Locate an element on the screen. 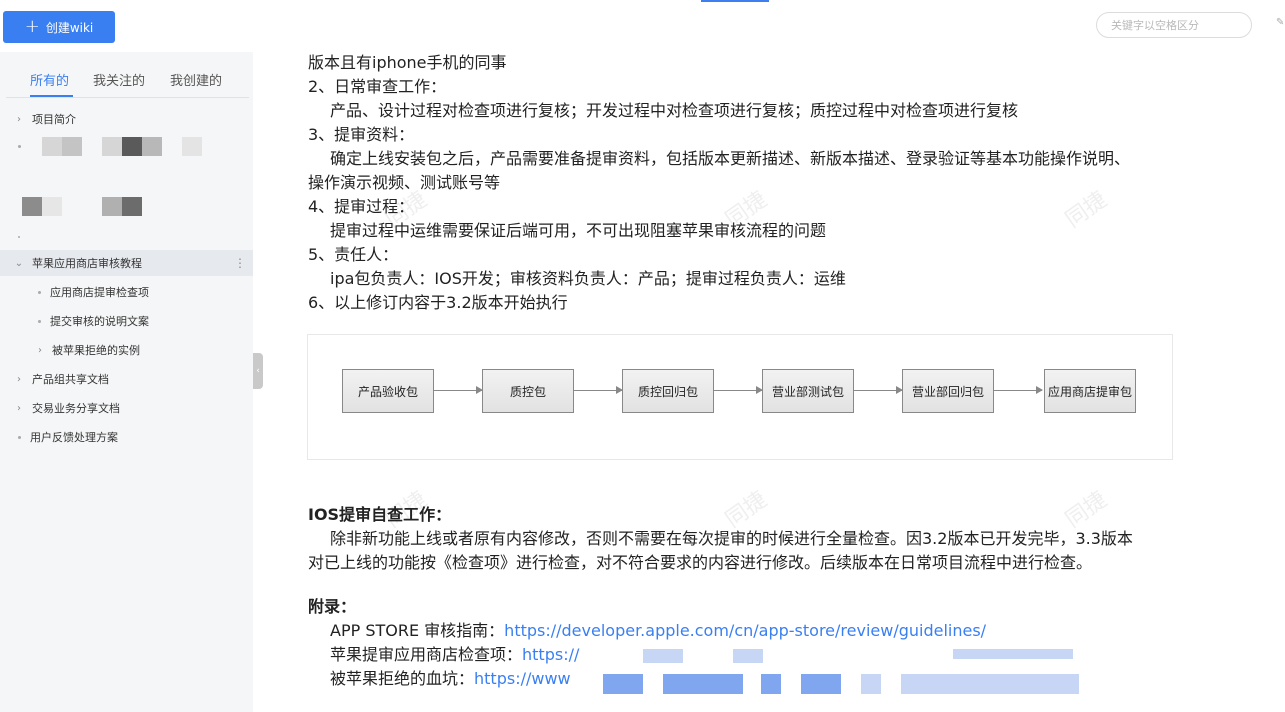  appendix-title: 附录： is located at coordinates (332, 606).